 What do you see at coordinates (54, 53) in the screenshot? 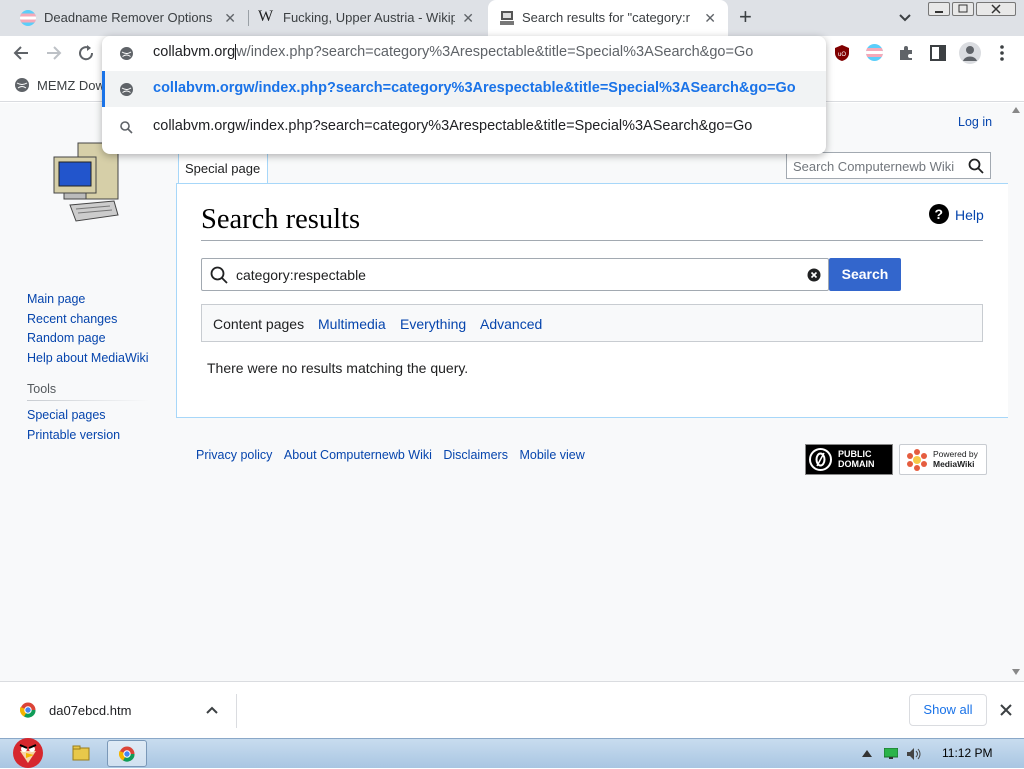
I see `forward-arrow-icon` at bounding box center [54, 53].